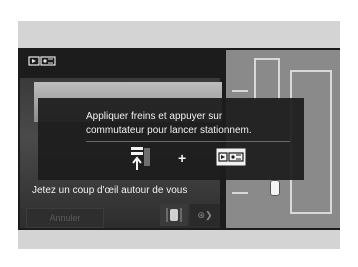  Describe the element at coordinates (42, 61) in the screenshot. I see `parking-sensor-icon` at that location.